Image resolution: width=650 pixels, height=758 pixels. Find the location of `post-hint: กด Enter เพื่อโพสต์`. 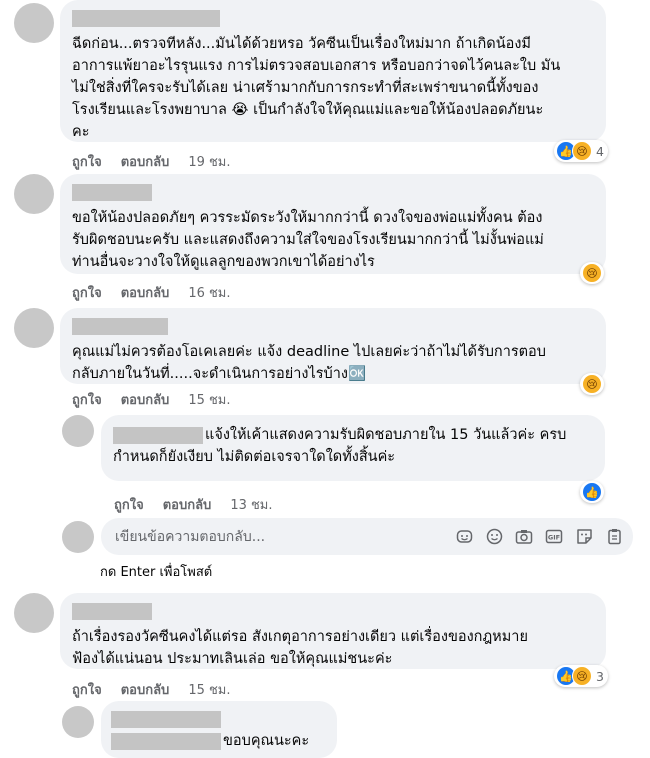

post-hint: กด Enter เพื่อโพสต์ is located at coordinates (156, 572).